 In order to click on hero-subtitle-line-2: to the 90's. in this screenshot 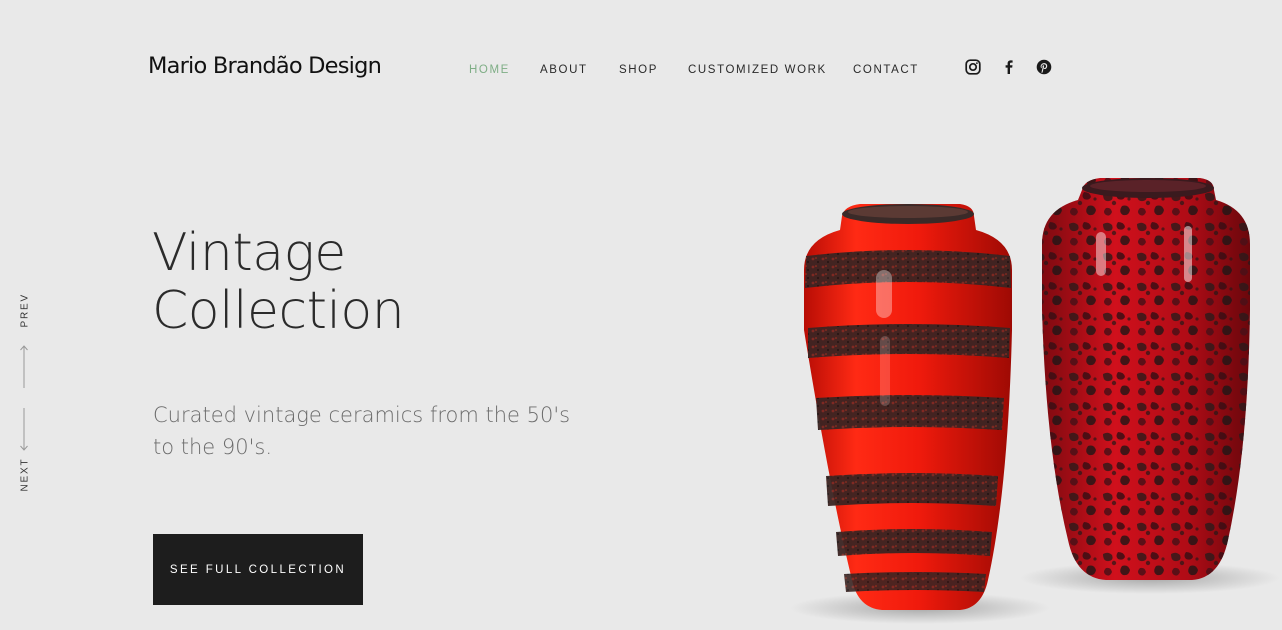, I will do `click(213, 447)`.